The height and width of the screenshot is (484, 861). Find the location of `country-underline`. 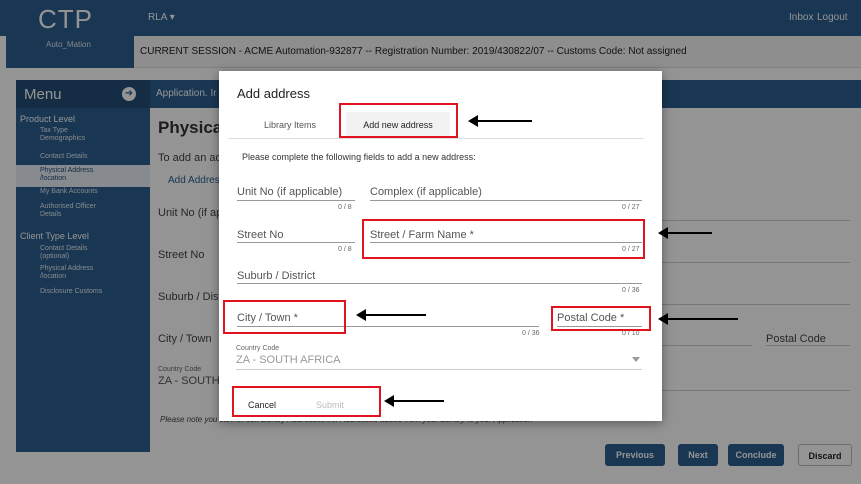

country-underline is located at coordinates (439, 369).